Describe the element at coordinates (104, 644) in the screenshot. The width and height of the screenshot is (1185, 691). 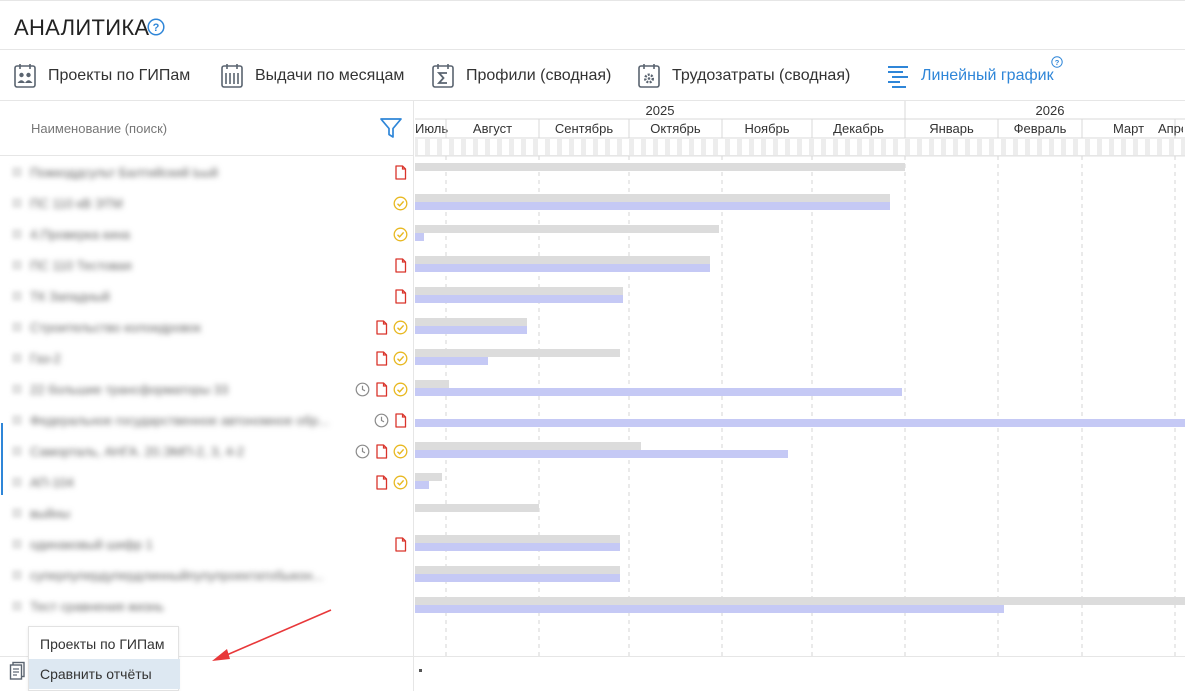
I see `menu-item-projects-by-gip: Проекты по ГИПам` at that location.